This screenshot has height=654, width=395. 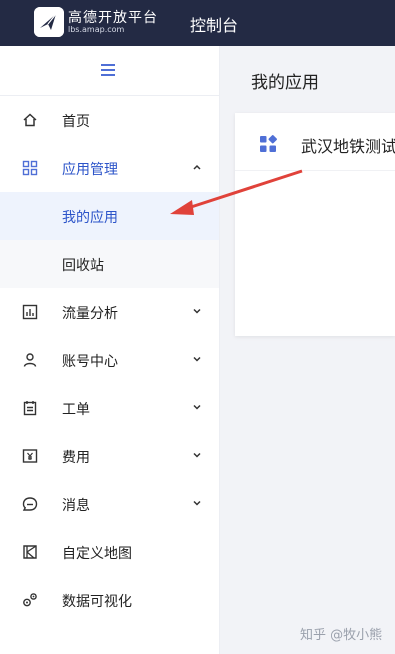 I want to click on sidebar-item-label: 工单, so click(x=76, y=410).